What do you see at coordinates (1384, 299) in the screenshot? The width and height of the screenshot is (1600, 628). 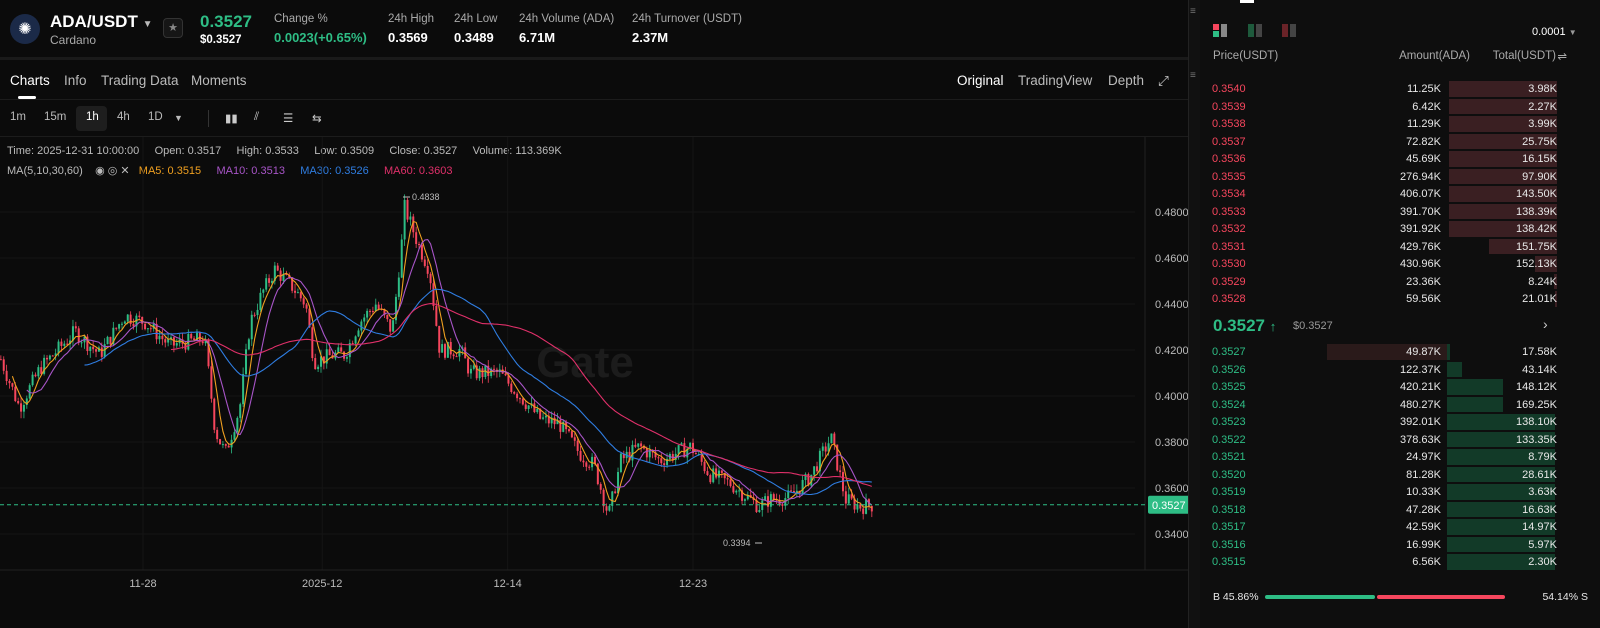 I see `ask-row: 0.3528 59.56K 21.01K` at bounding box center [1384, 299].